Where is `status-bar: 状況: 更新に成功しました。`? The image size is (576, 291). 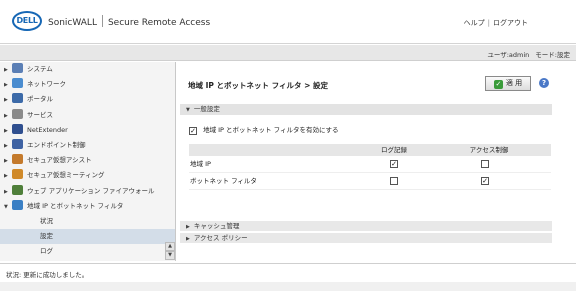
status-bar: 状況: 更新に成功しました。 is located at coordinates (288, 272).